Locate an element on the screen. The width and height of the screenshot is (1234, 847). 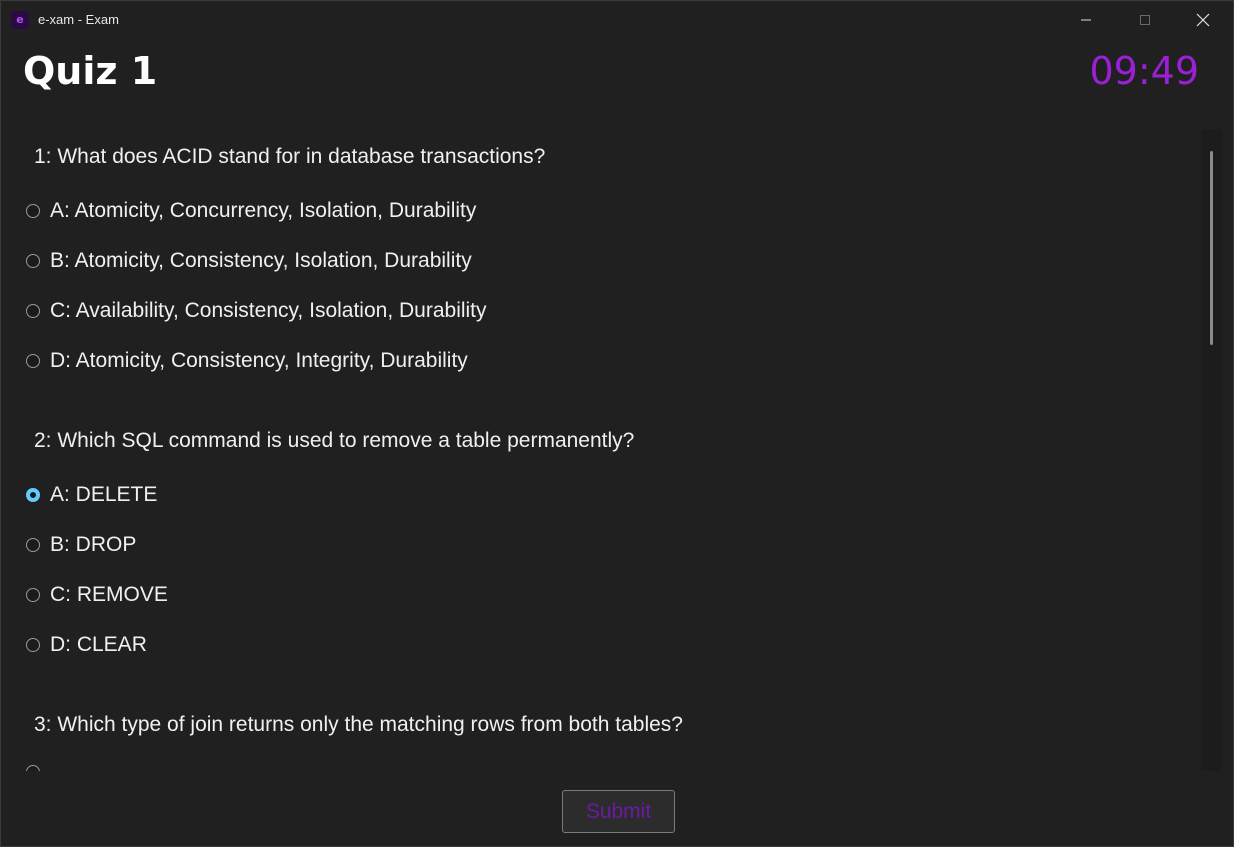
question-2-option-d: D: CLEAR is located at coordinates (86, 645).